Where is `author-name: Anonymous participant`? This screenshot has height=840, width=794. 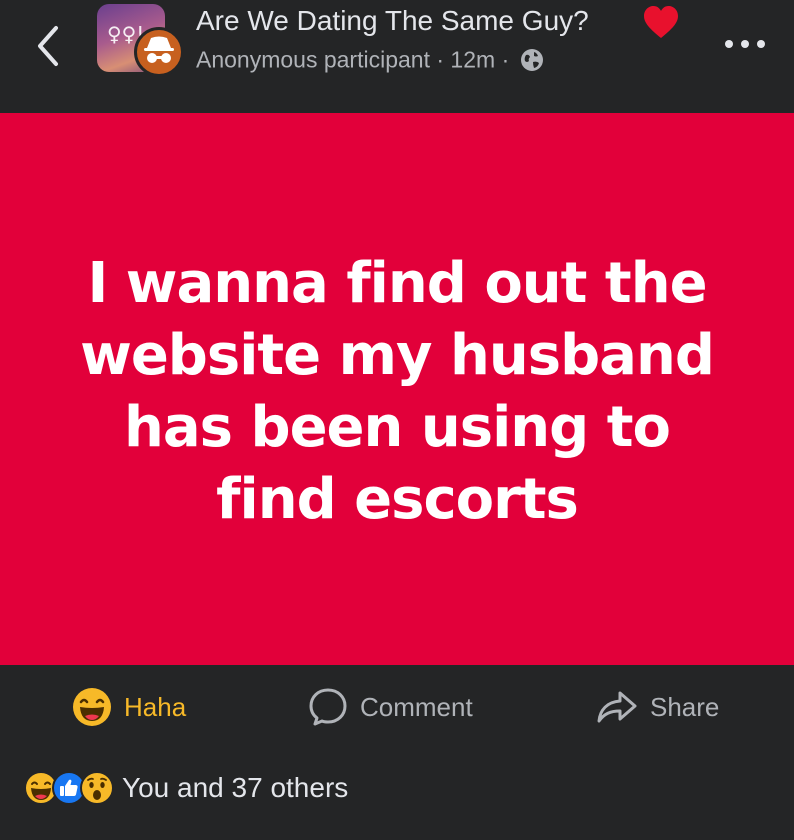 author-name: Anonymous participant is located at coordinates (313, 59).